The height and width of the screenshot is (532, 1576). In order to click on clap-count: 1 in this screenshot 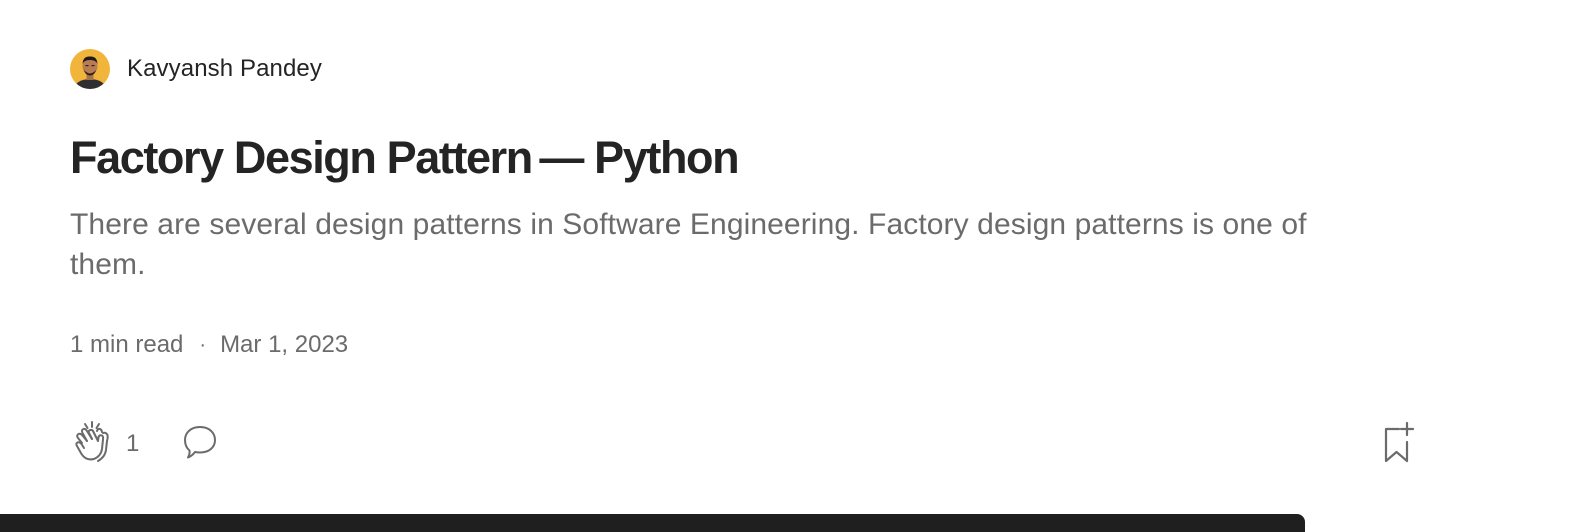, I will do `click(132, 444)`.